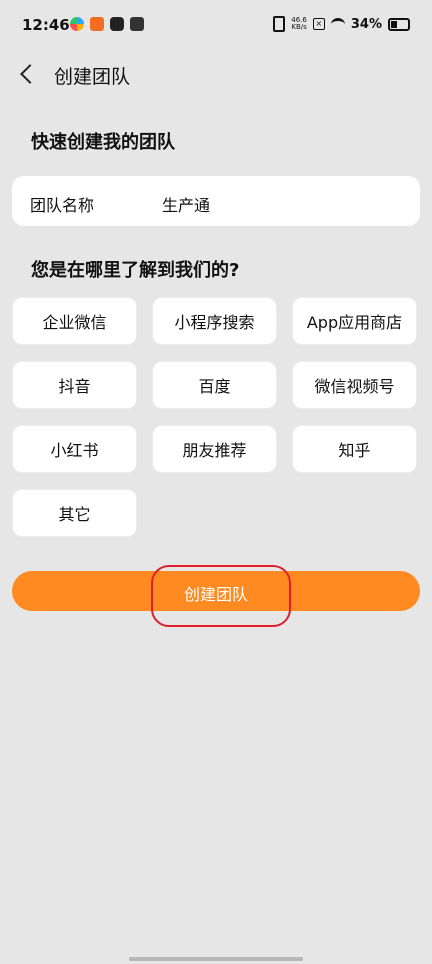 The width and height of the screenshot is (432, 964). What do you see at coordinates (399, 24) in the screenshot?
I see `battery-icon` at bounding box center [399, 24].